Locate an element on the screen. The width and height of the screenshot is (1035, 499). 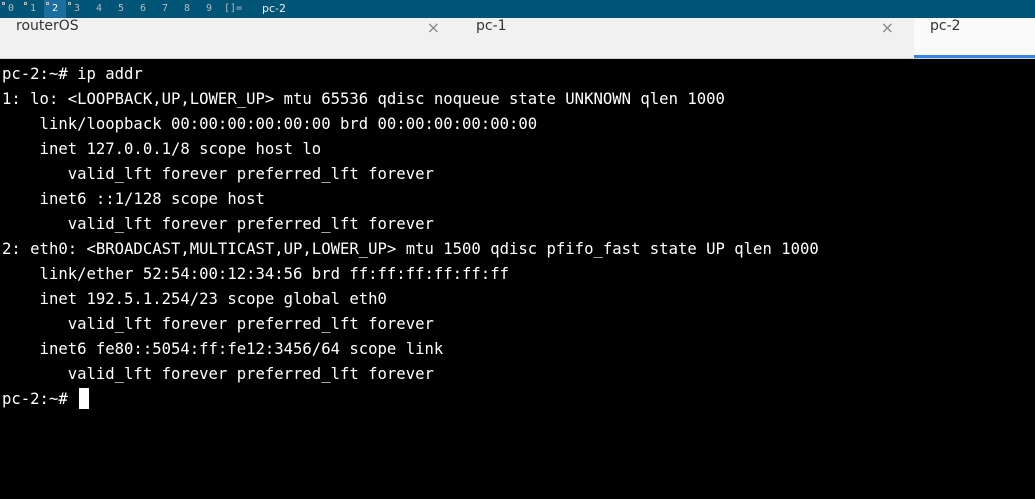
text-cursor is located at coordinates (84, 398).